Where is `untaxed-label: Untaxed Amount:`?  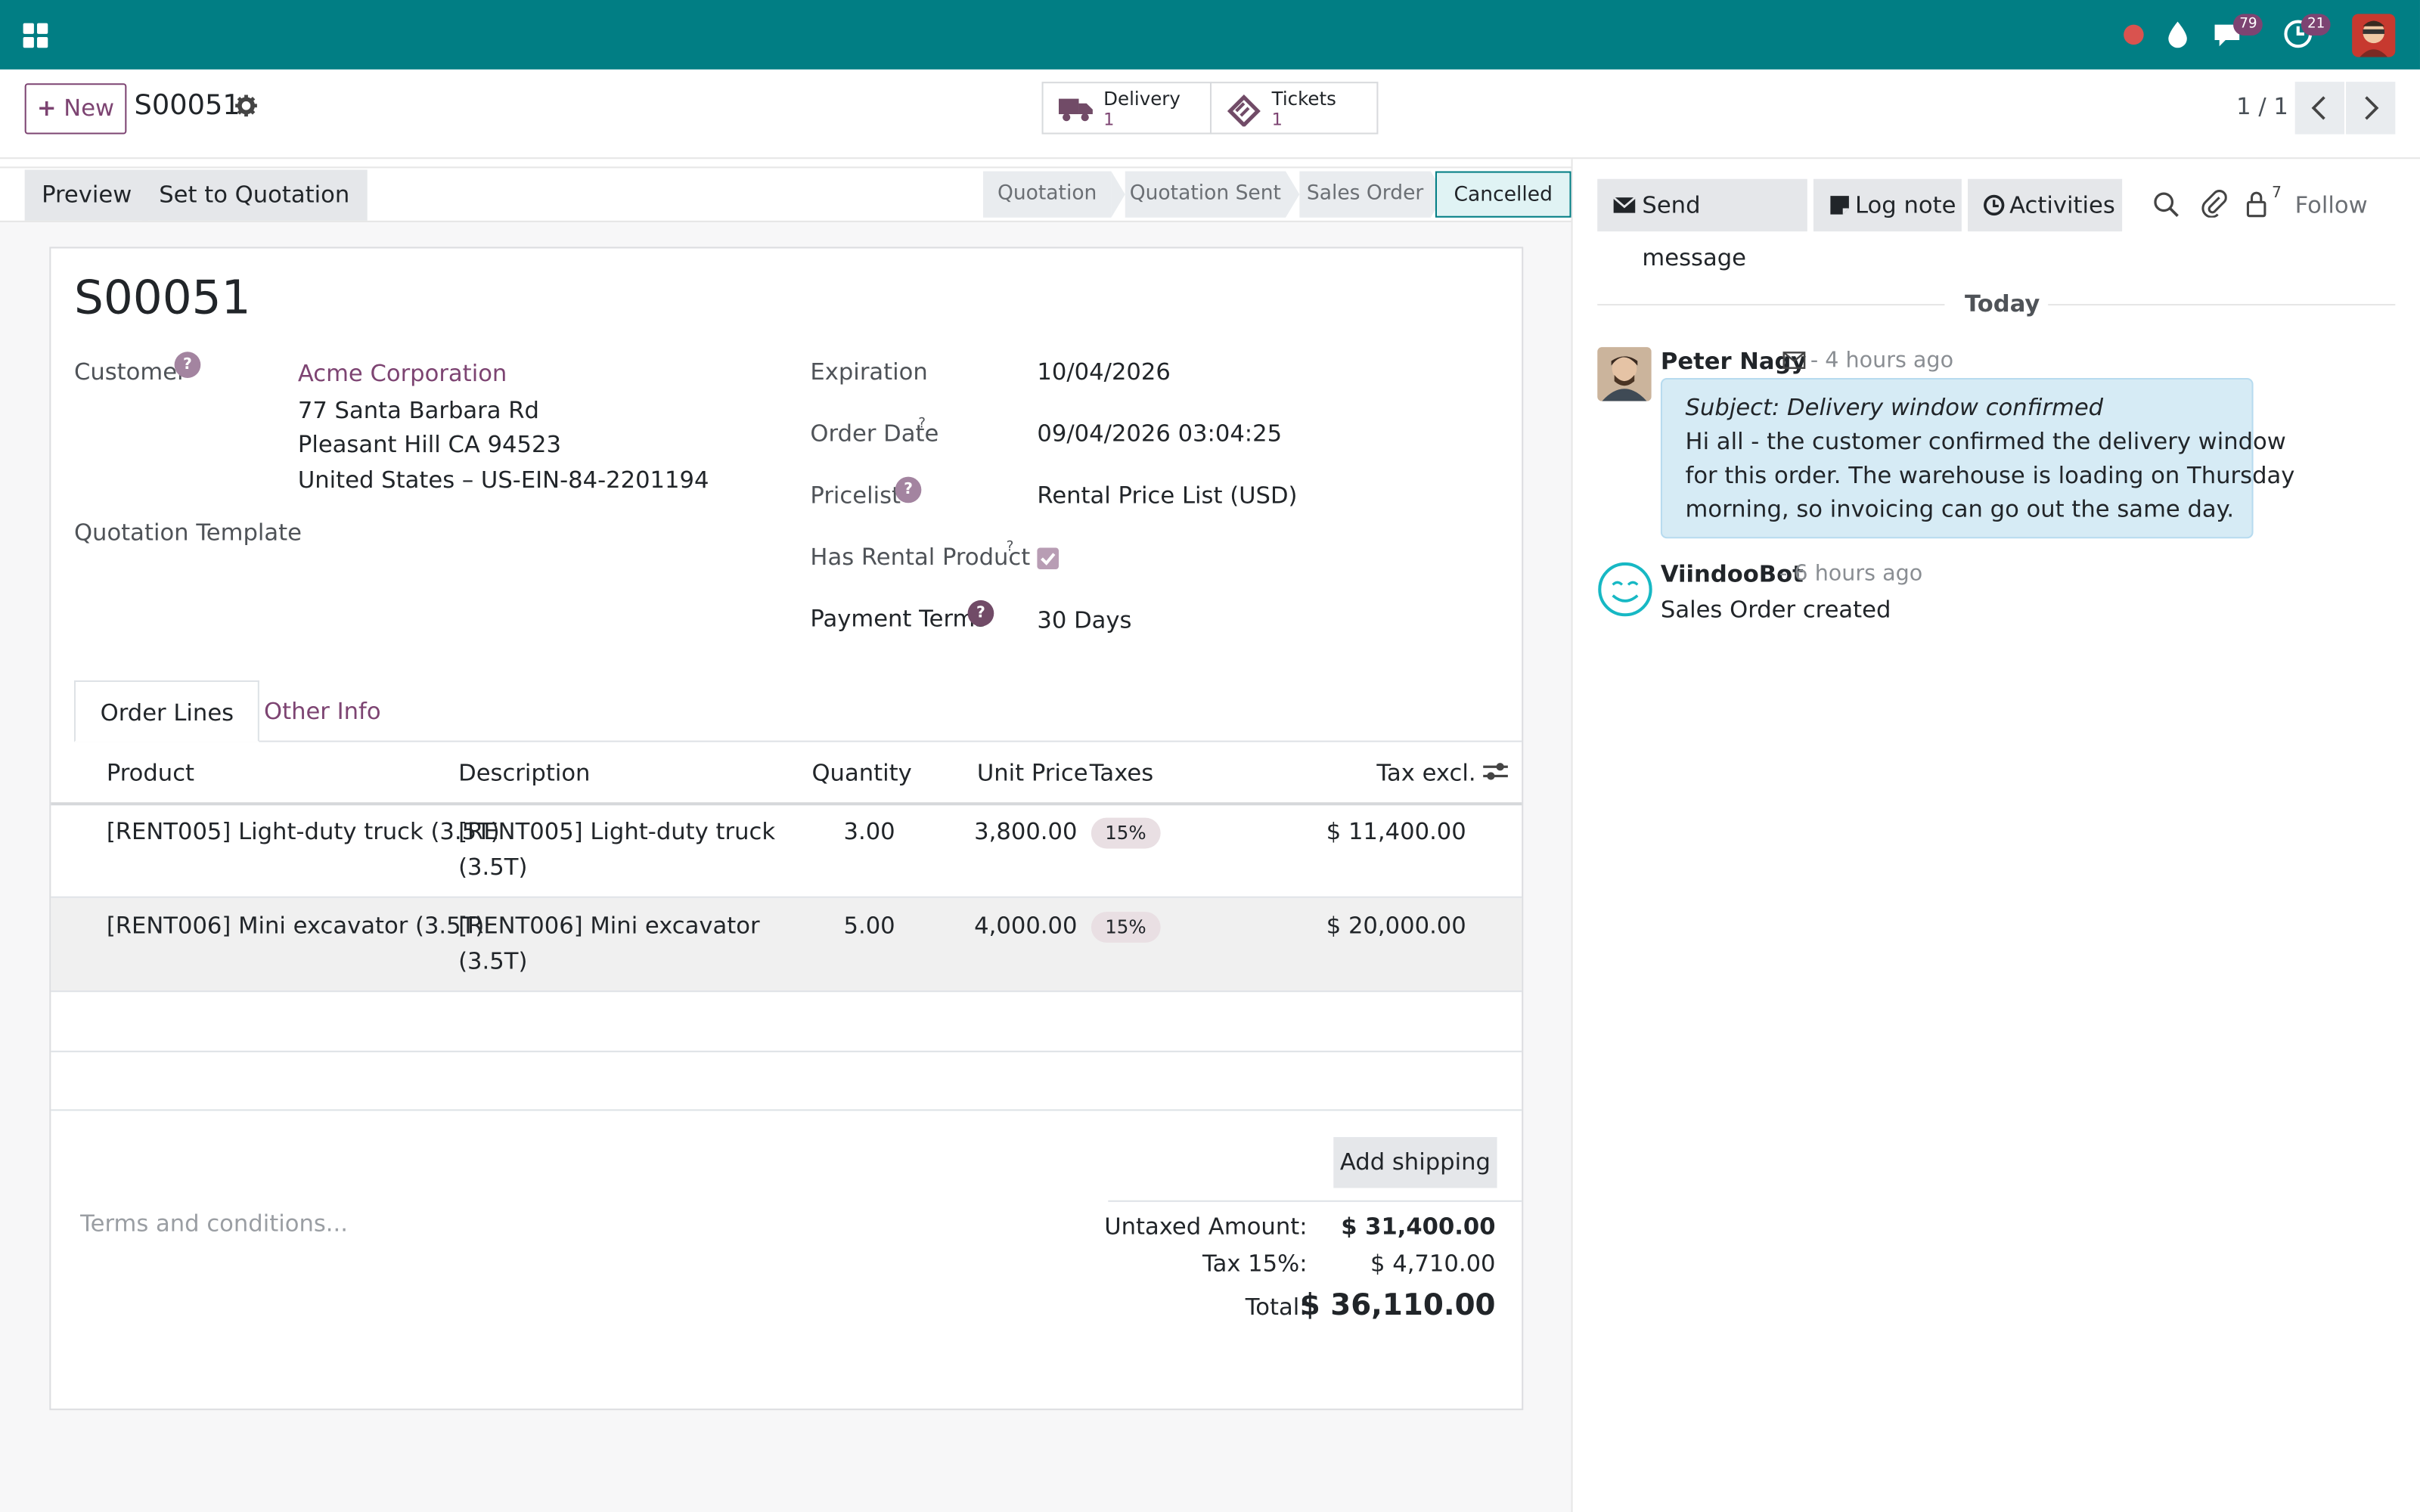 untaxed-label: Untaxed Amount: is located at coordinates (1206, 1227).